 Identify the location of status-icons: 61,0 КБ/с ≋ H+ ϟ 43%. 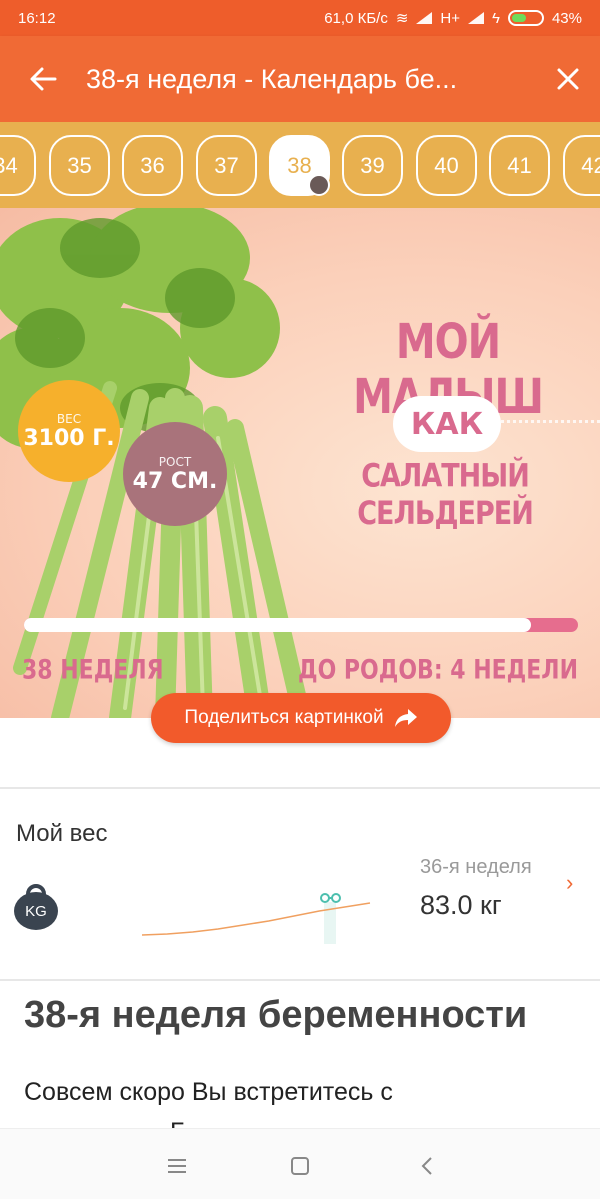
(453, 18).